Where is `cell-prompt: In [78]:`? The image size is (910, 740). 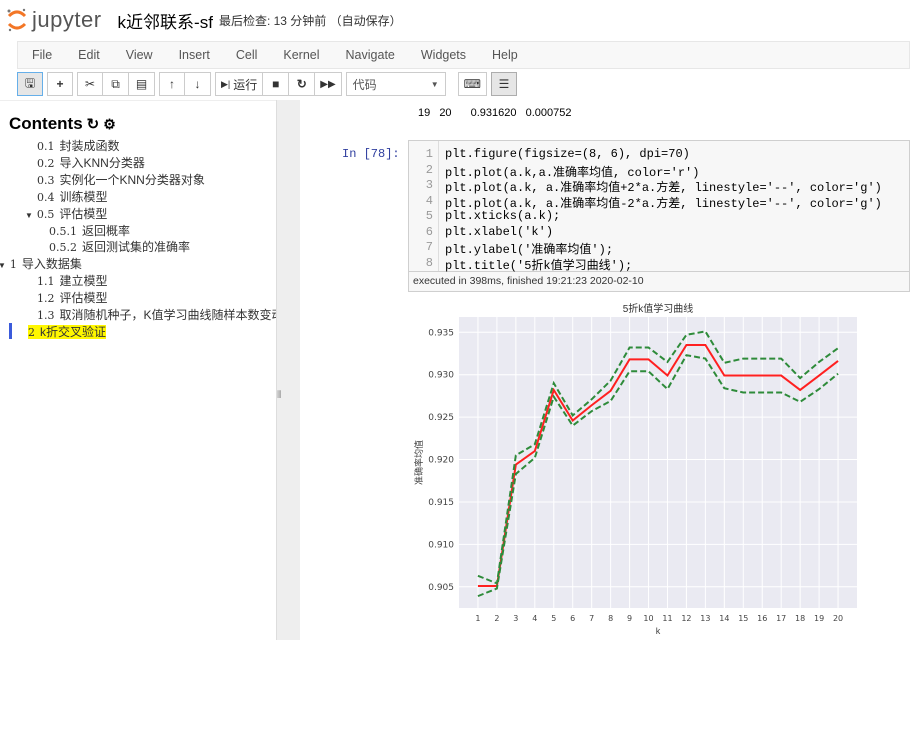 cell-prompt: In [78]: is located at coordinates (371, 154).